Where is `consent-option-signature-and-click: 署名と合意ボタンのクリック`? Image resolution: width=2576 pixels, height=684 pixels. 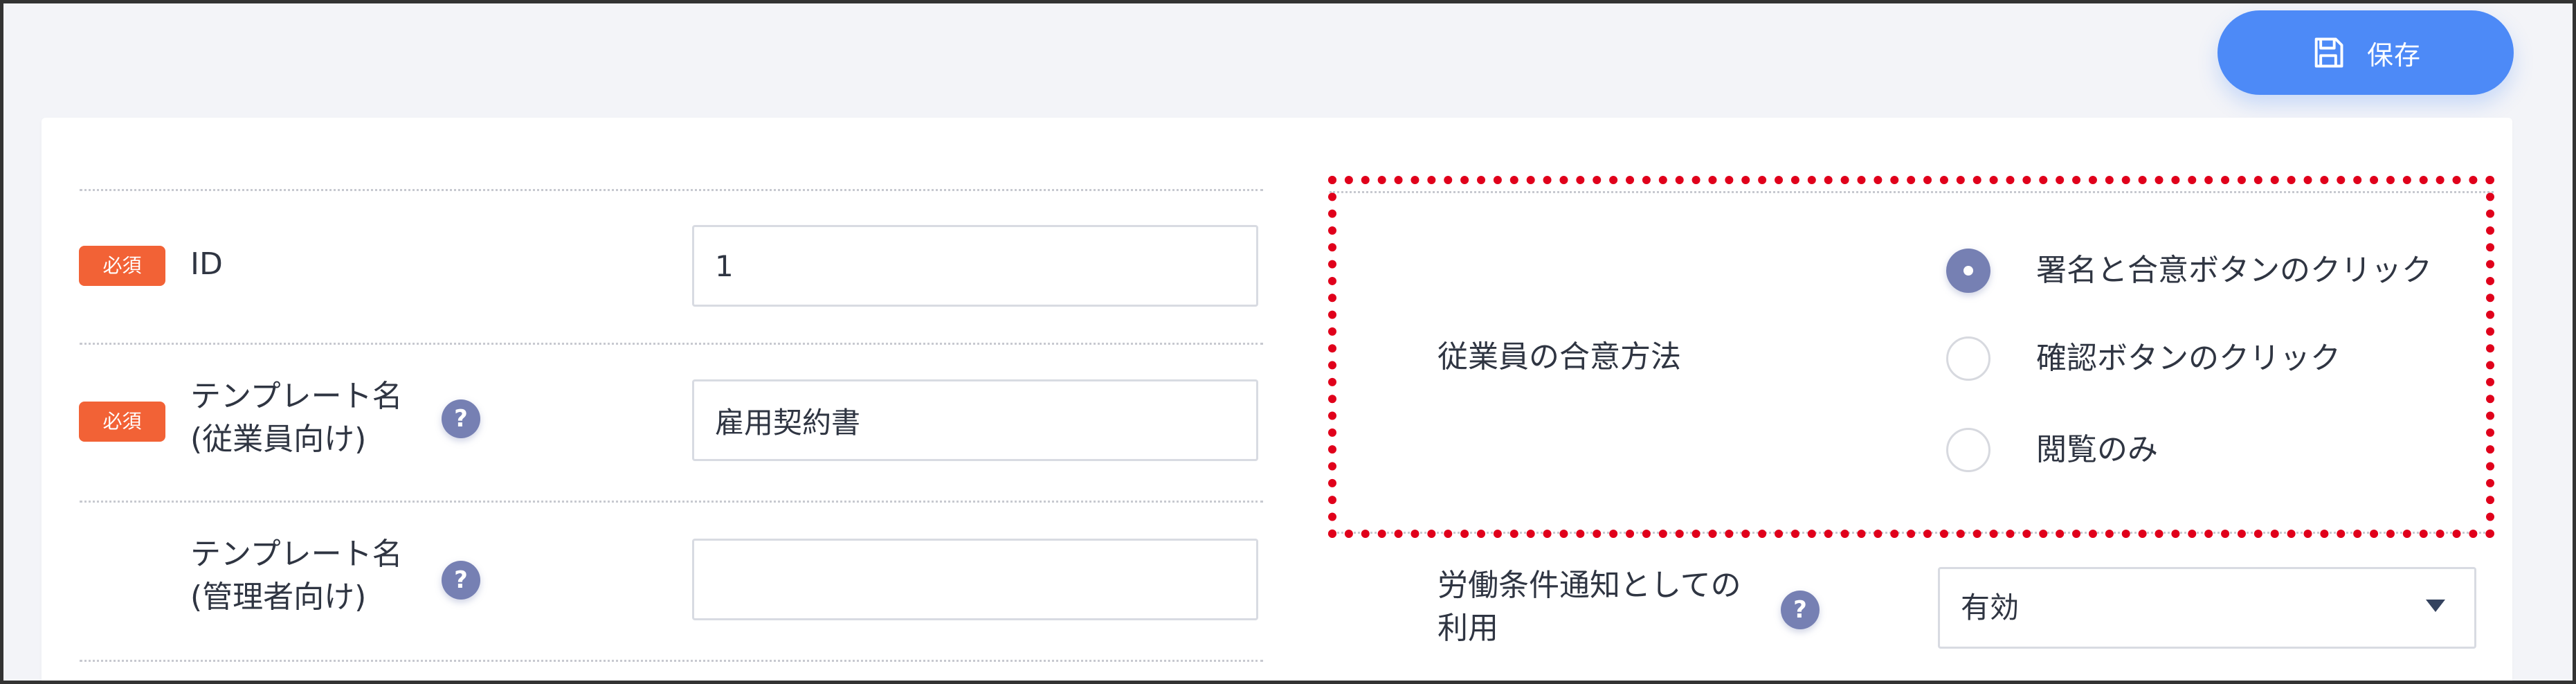 consent-option-signature-and-click: 署名と合意ボタンのクリック is located at coordinates (2209, 271).